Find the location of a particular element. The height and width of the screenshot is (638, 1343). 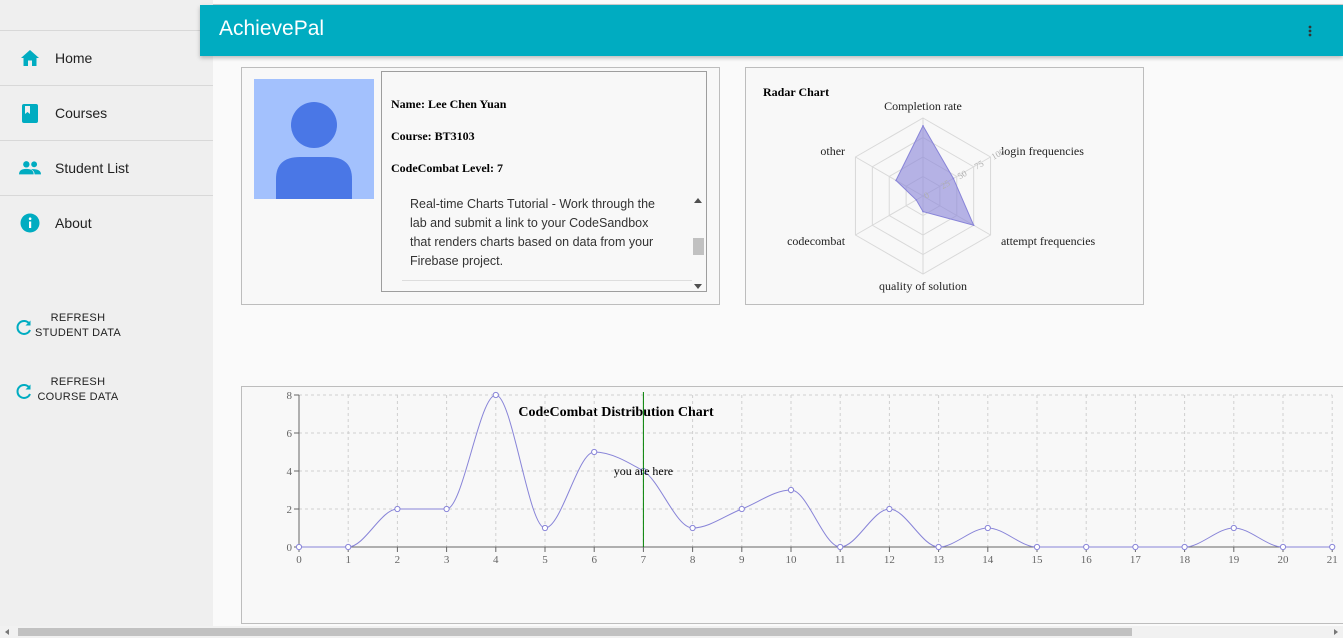

divider is located at coordinates (547, 280).